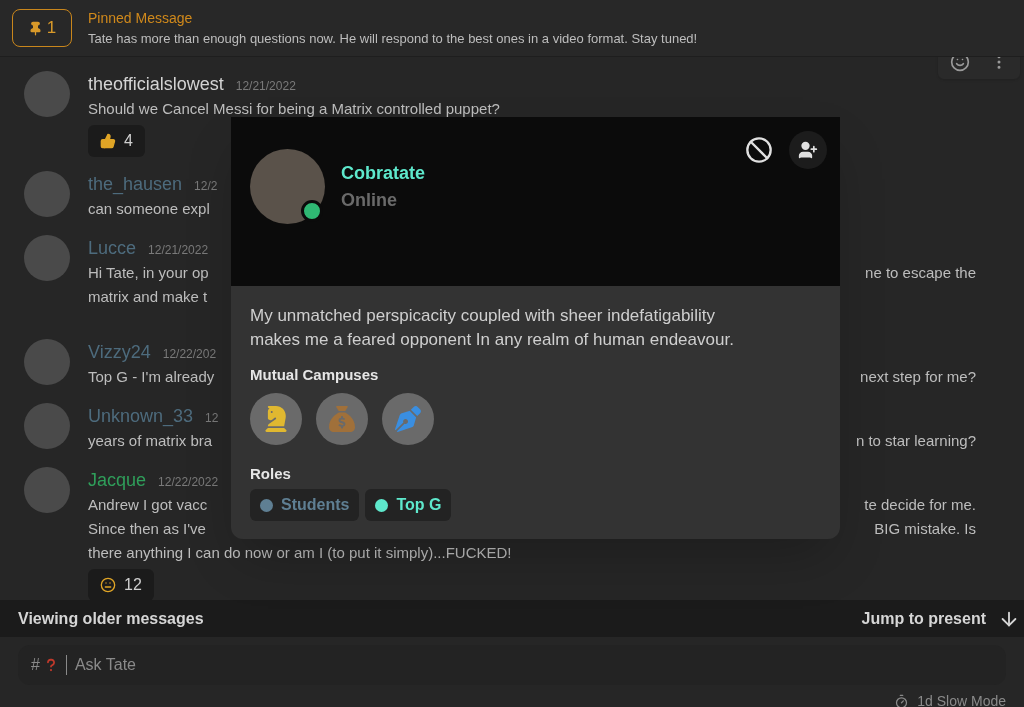 This screenshot has width=1024, height=707. What do you see at coordinates (147, 528) in the screenshot?
I see `message-text: Since then as I've` at bounding box center [147, 528].